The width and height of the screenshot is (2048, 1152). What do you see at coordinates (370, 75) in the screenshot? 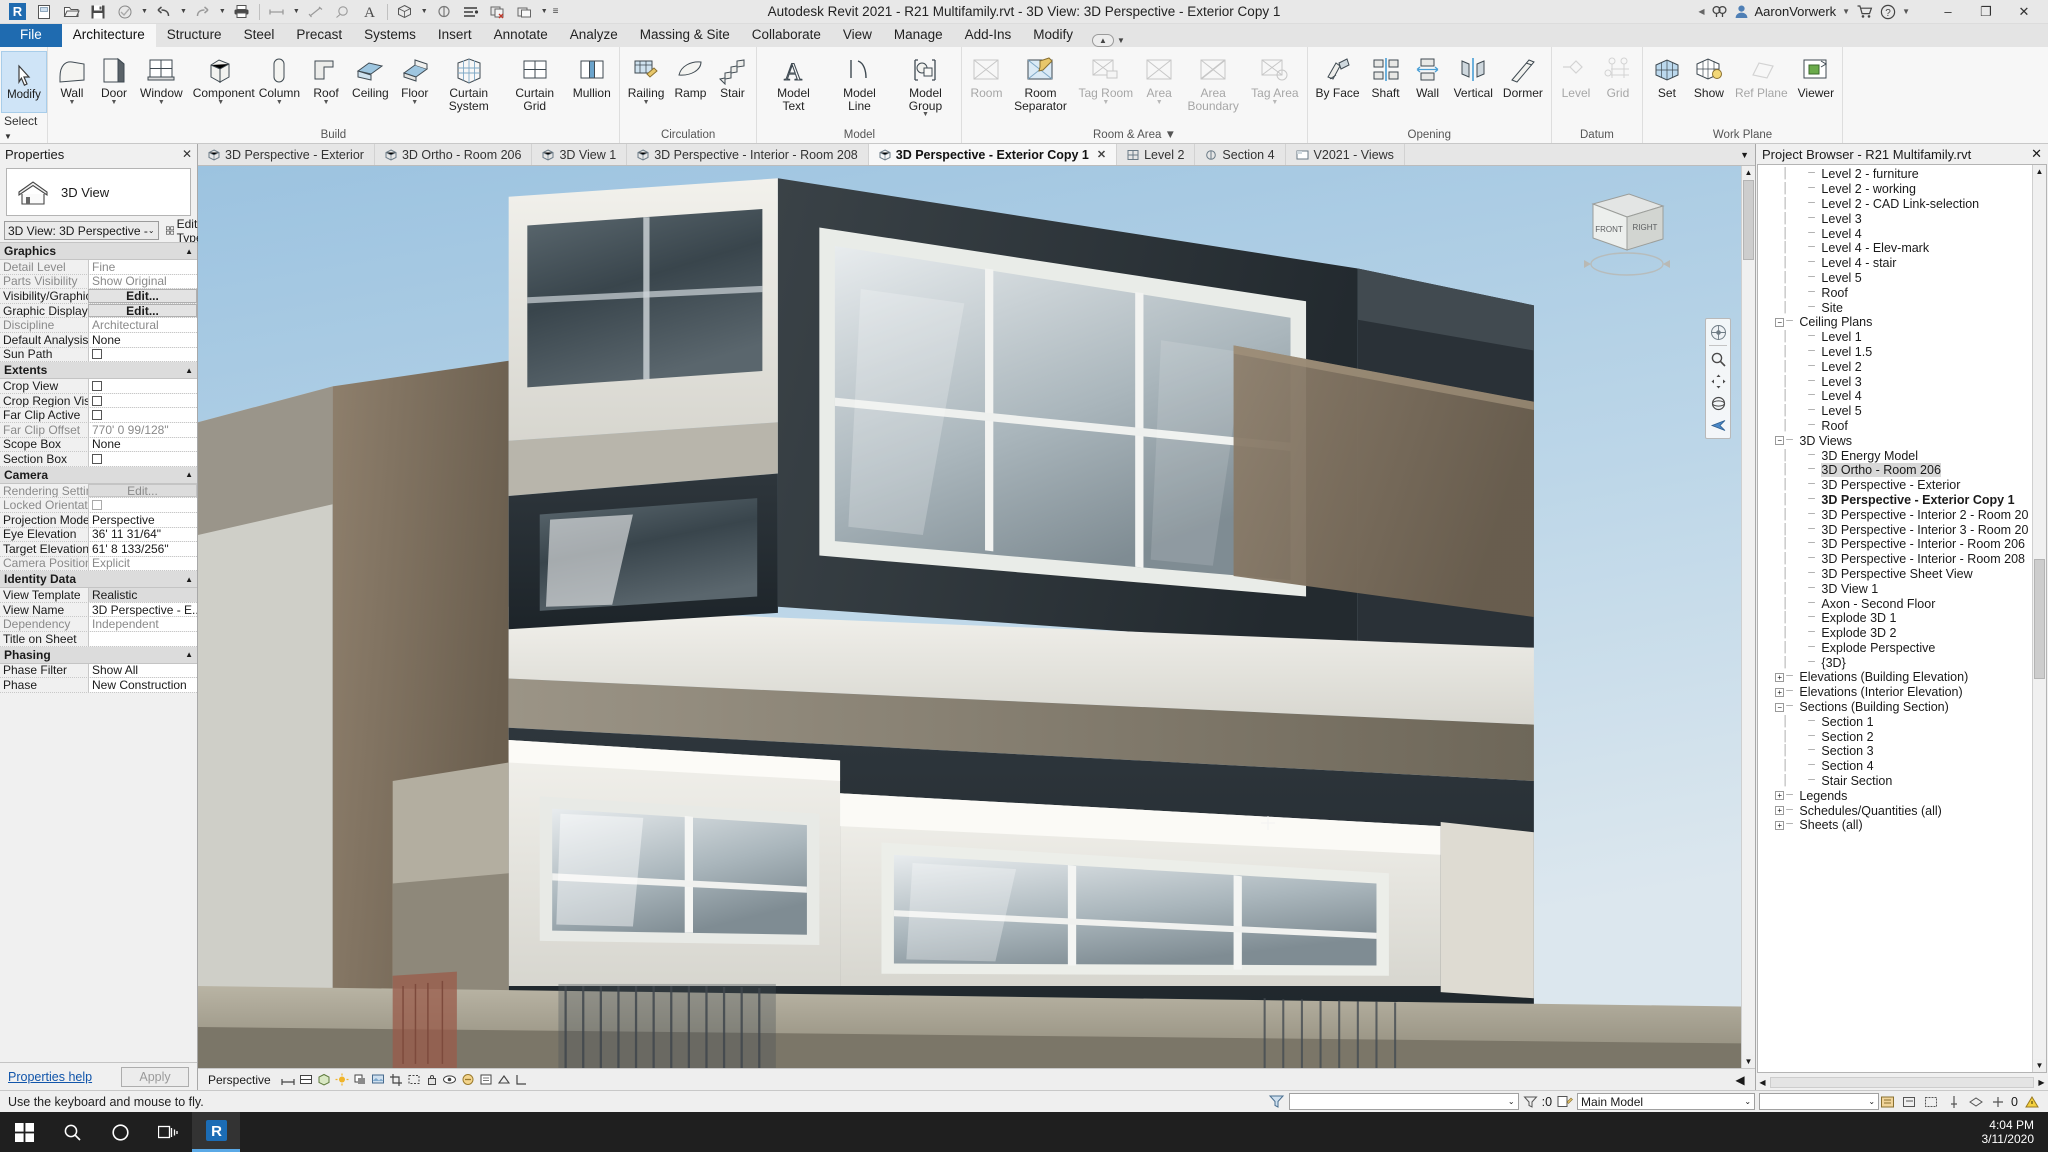
I see `ribbon-button-ceiling: Ceiling` at bounding box center [370, 75].